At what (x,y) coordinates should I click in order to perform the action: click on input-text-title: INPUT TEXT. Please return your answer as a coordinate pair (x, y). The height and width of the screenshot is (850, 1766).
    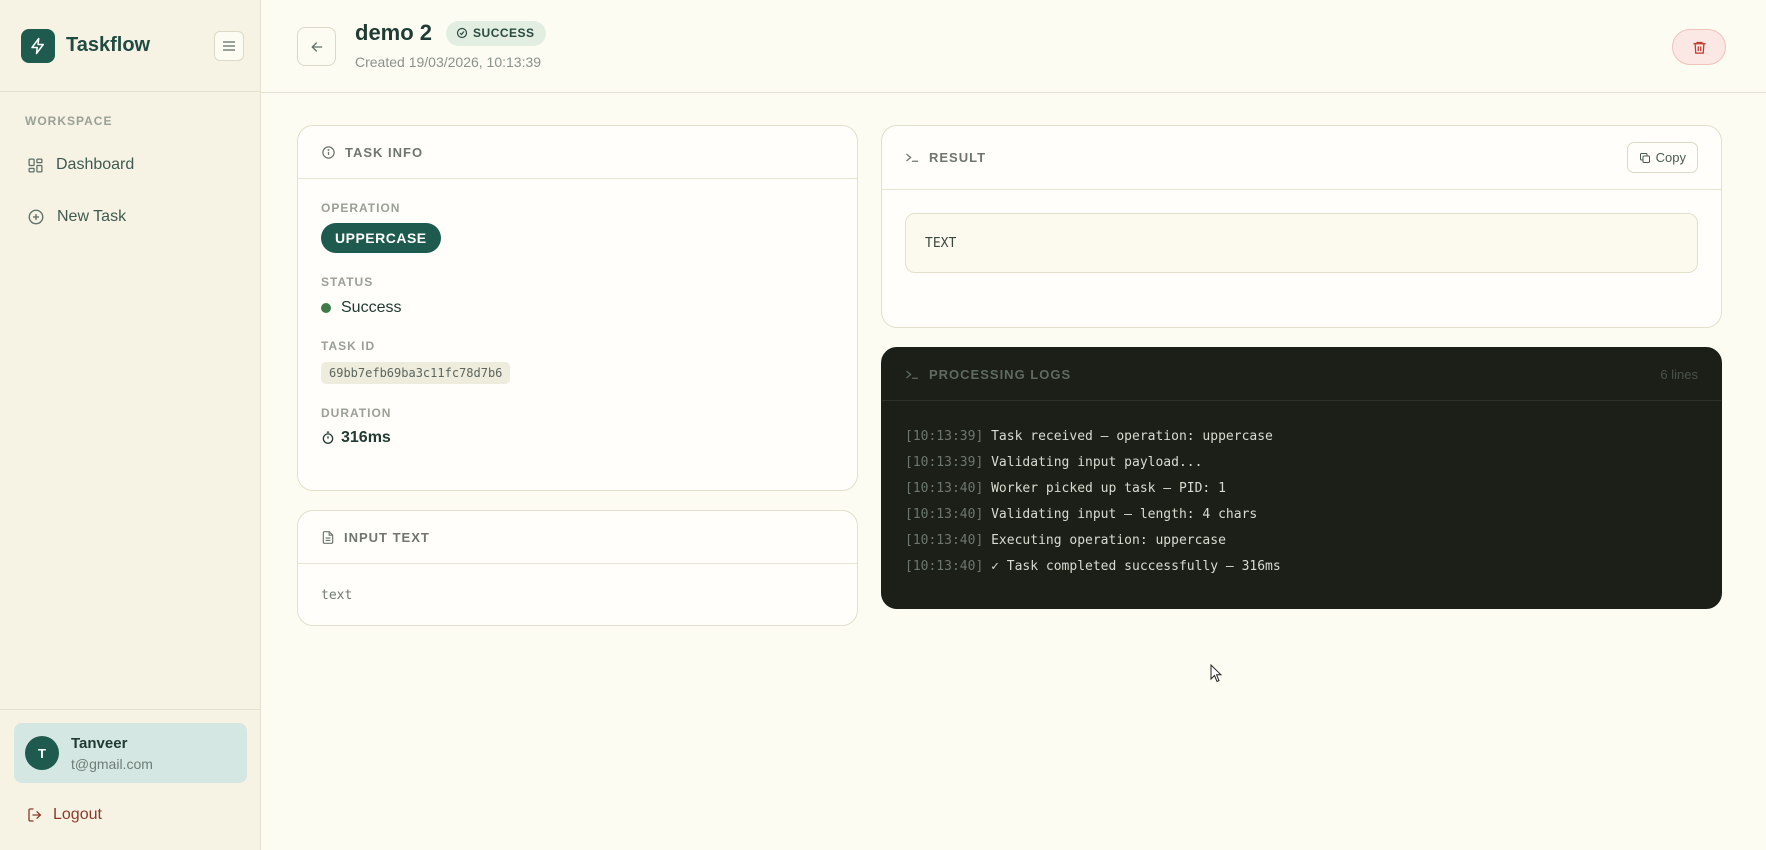
    Looking at the image, I should click on (387, 537).